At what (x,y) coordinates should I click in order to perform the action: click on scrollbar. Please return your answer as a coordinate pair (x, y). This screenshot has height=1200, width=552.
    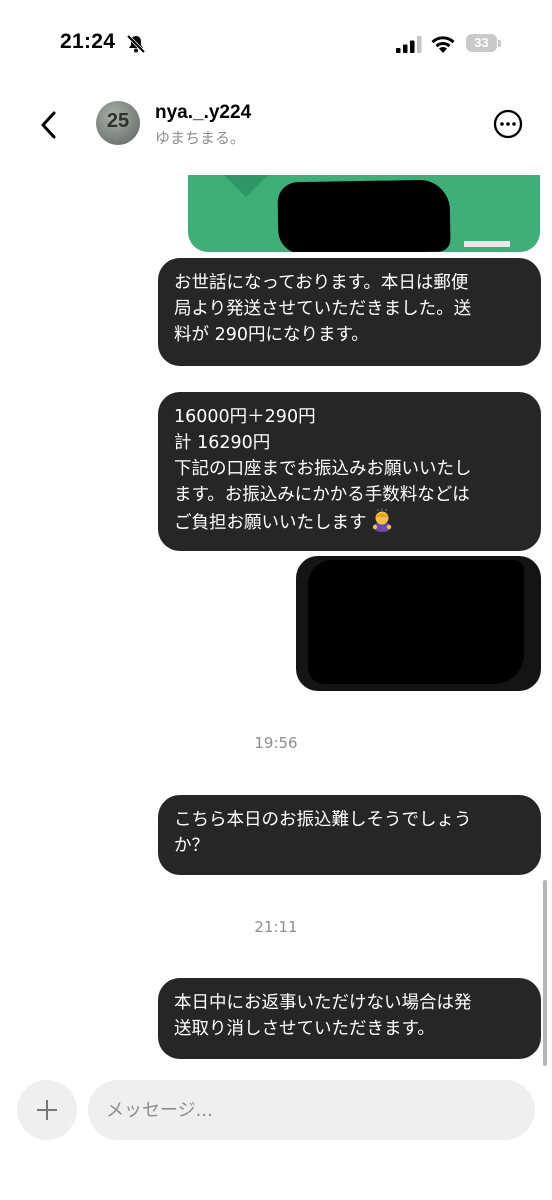
    Looking at the image, I should click on (545, 973).